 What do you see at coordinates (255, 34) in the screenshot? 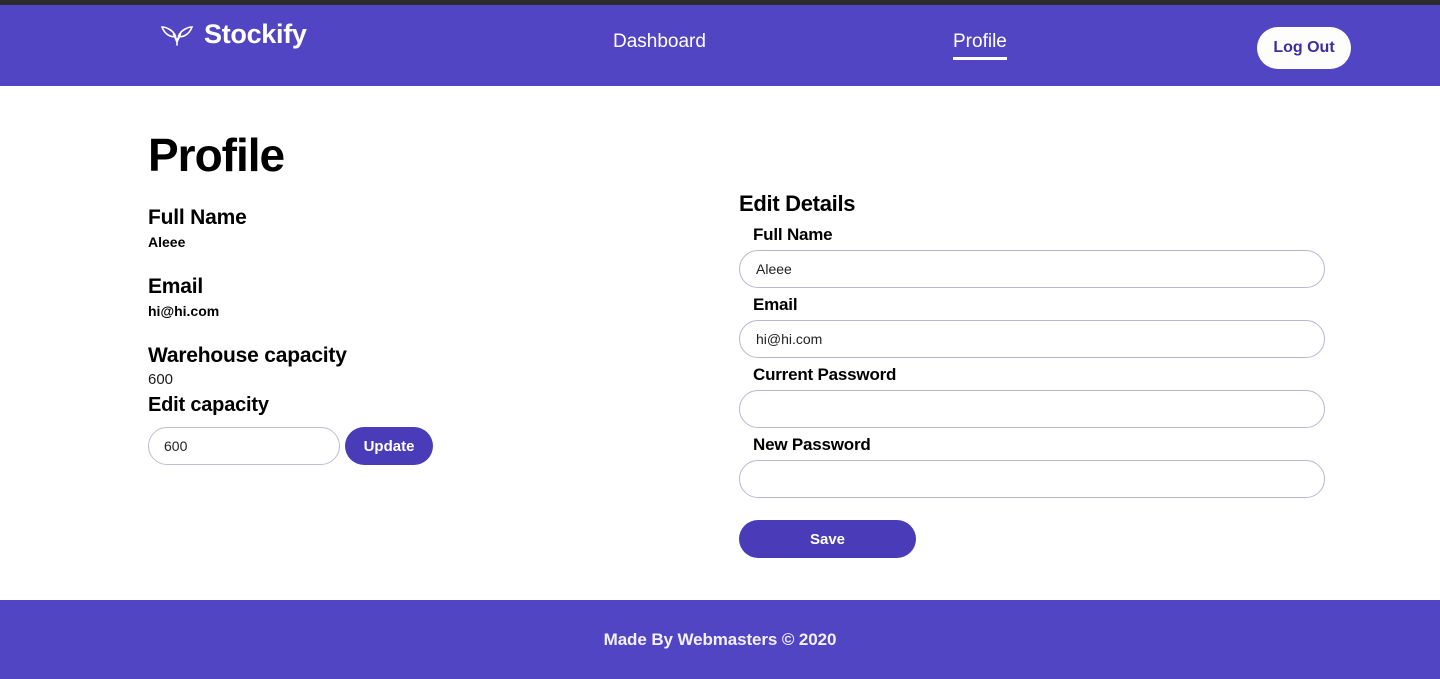
I see `brand-name: Stockify` at bounding box center [255, 34].